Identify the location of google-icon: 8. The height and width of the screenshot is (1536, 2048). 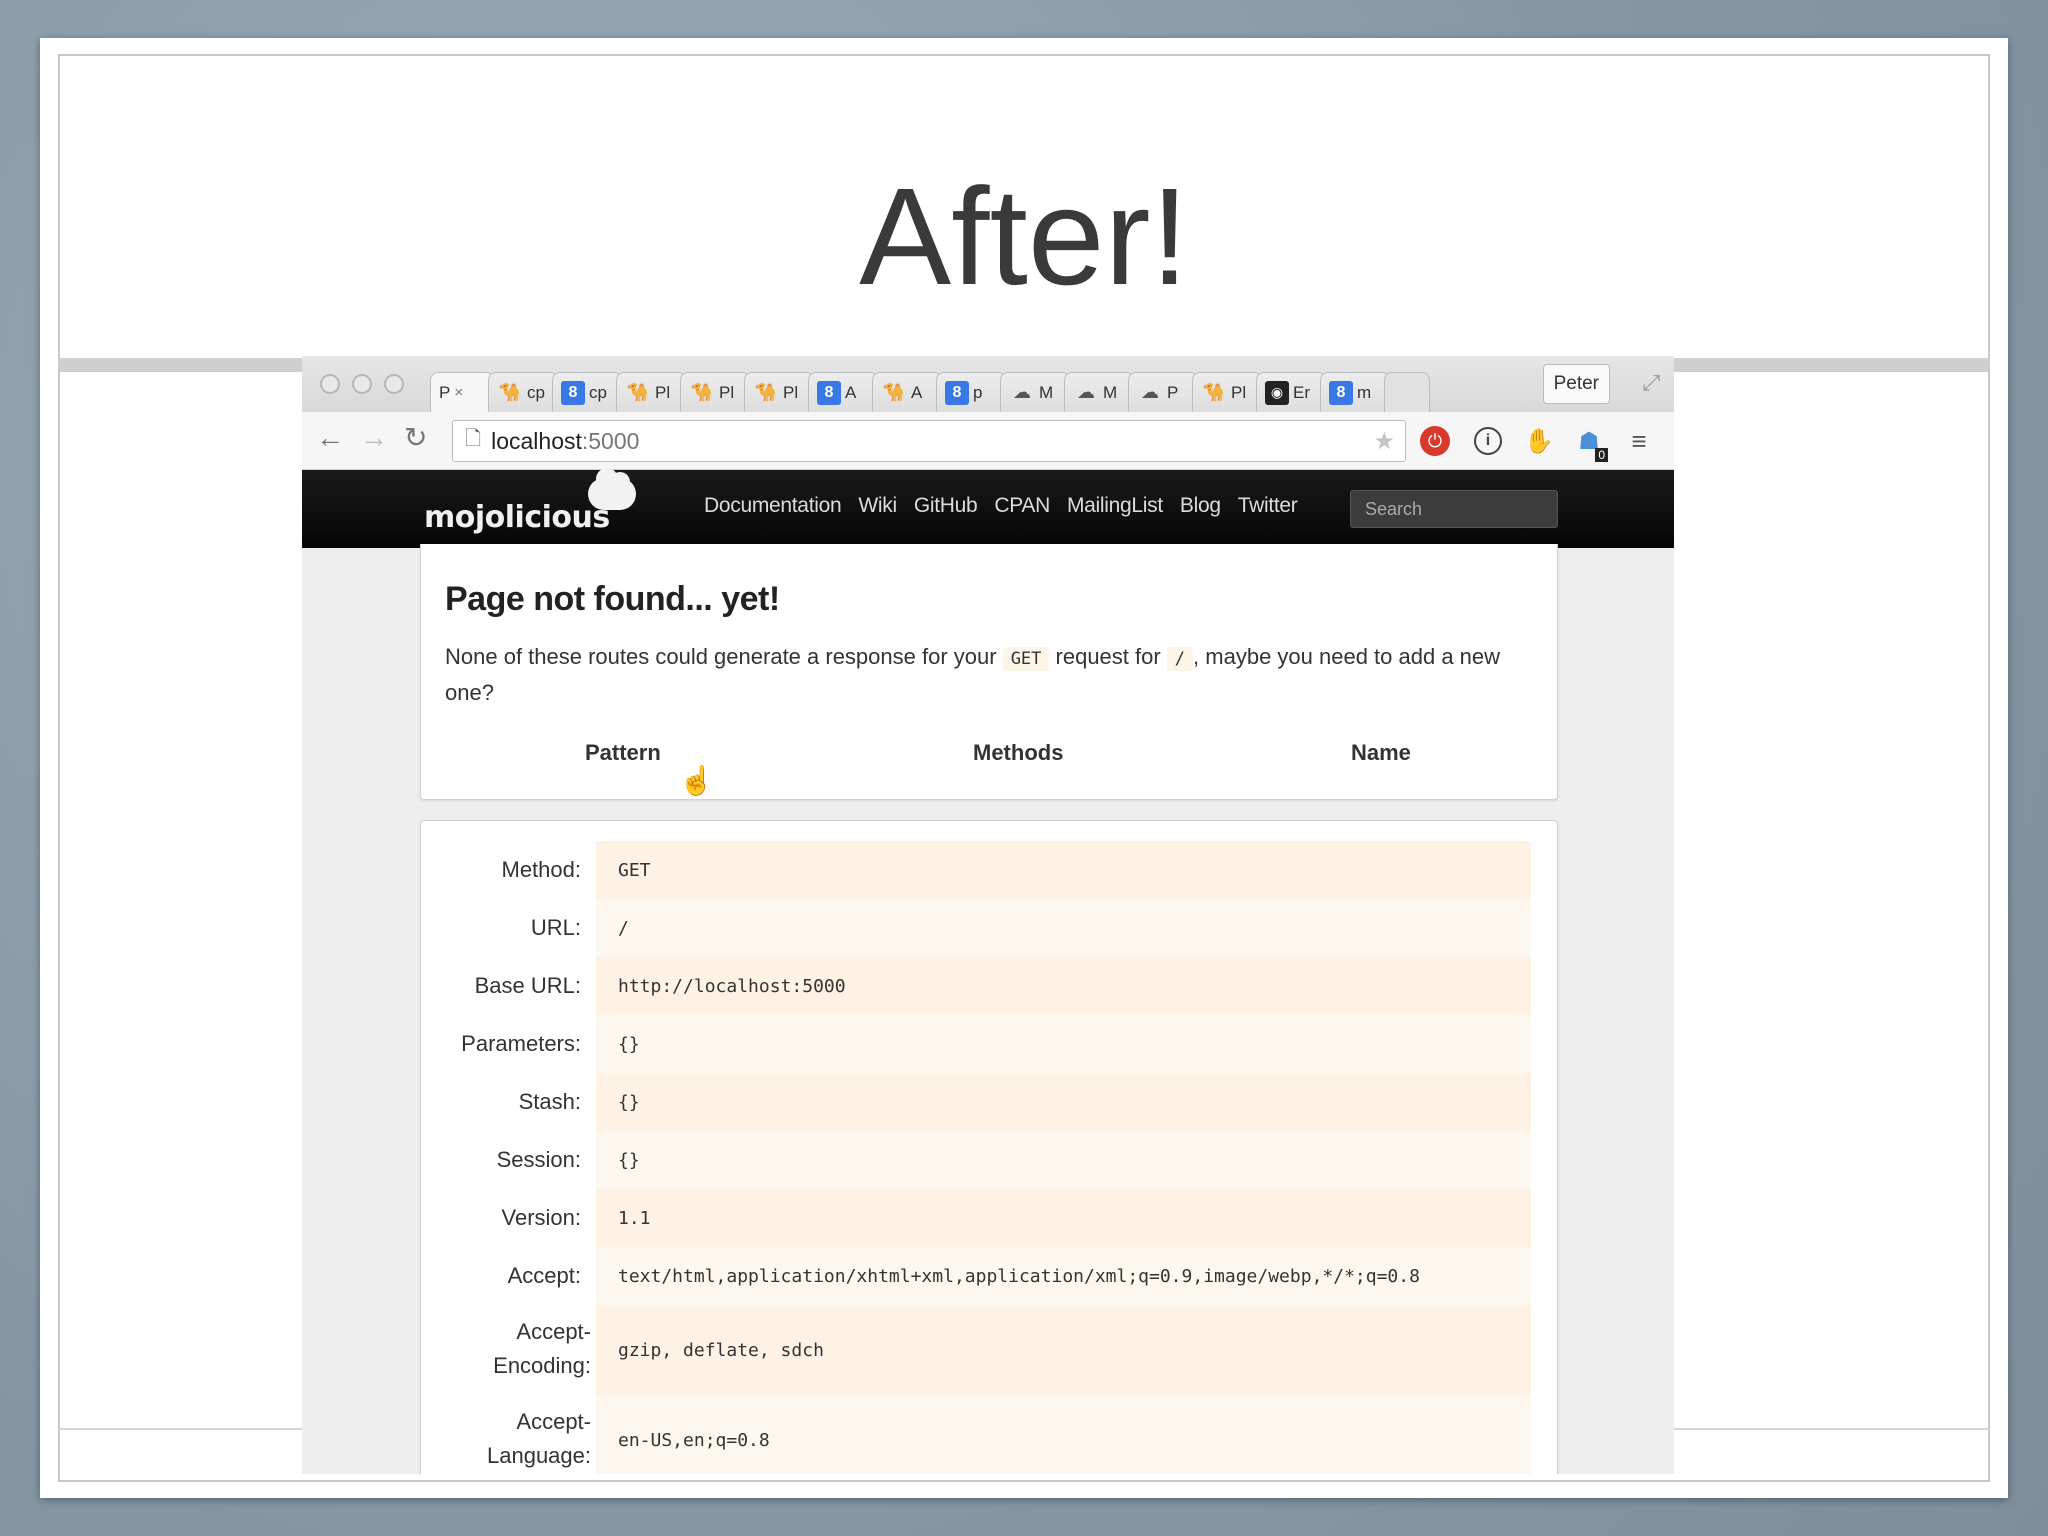
(829, 392).